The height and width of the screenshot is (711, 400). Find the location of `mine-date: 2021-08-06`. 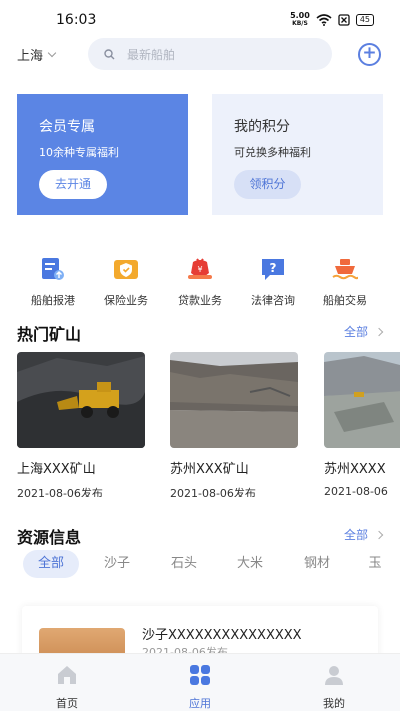

mine-date: 2021-08-06 is located at coordinates (356, 491).